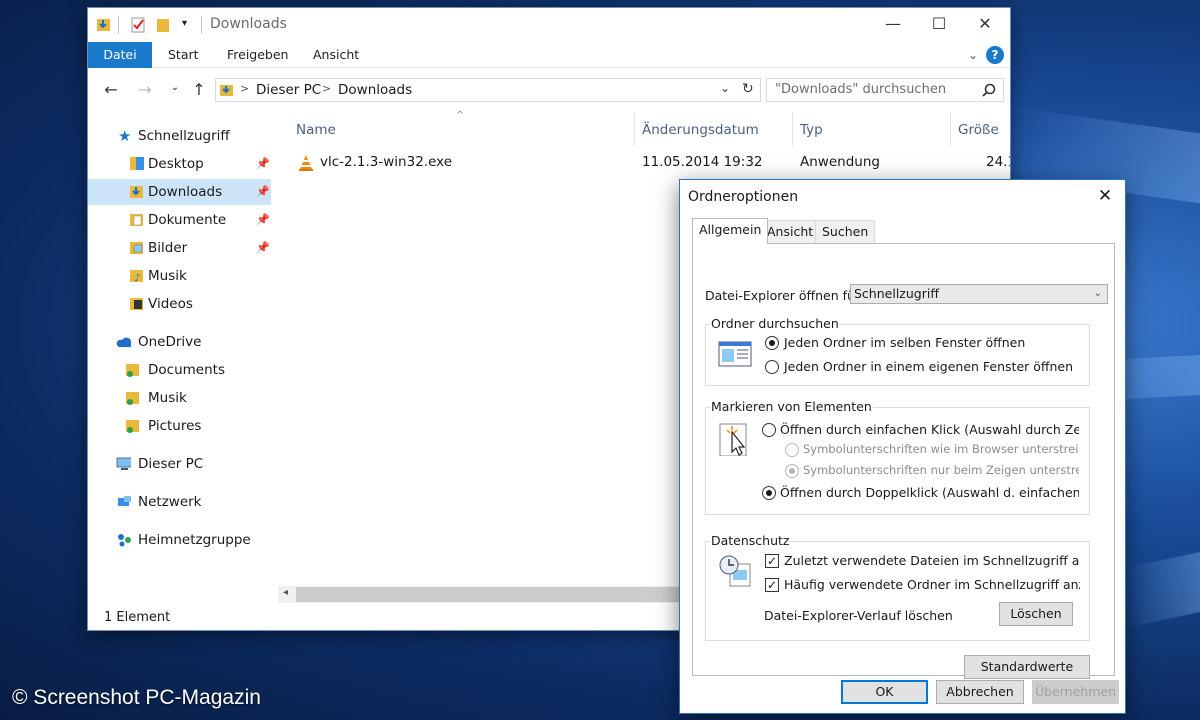  I want to click on downloads-folder-icon, so click(226, 90).